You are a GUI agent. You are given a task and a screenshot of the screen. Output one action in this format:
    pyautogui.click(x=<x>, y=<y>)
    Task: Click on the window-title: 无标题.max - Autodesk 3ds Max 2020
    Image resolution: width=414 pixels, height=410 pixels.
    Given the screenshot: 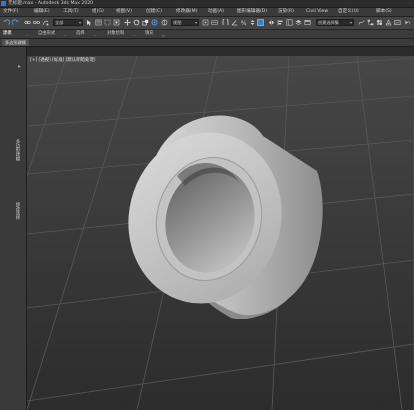 What is the action you would take?
    pyautogui.click(x=51, y=3)
    